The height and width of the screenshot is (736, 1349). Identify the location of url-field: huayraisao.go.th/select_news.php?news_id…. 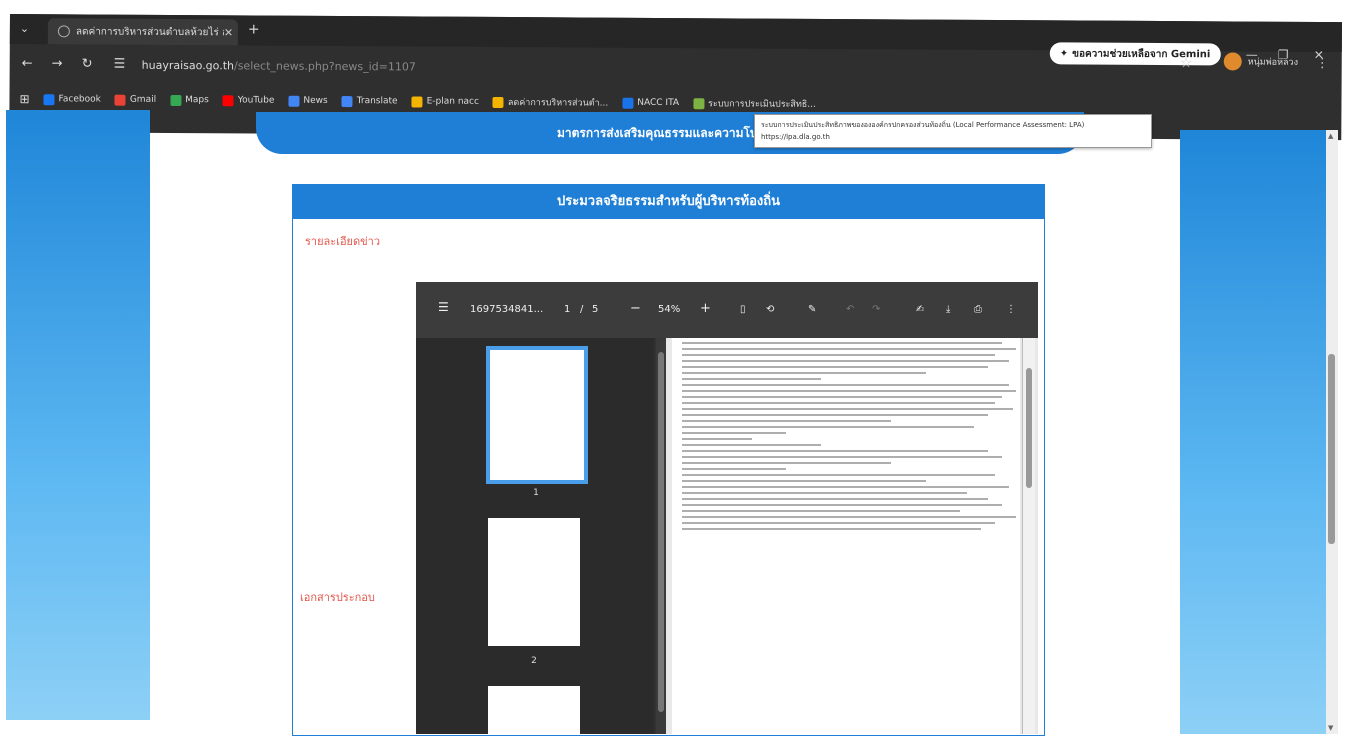
(279, 66).